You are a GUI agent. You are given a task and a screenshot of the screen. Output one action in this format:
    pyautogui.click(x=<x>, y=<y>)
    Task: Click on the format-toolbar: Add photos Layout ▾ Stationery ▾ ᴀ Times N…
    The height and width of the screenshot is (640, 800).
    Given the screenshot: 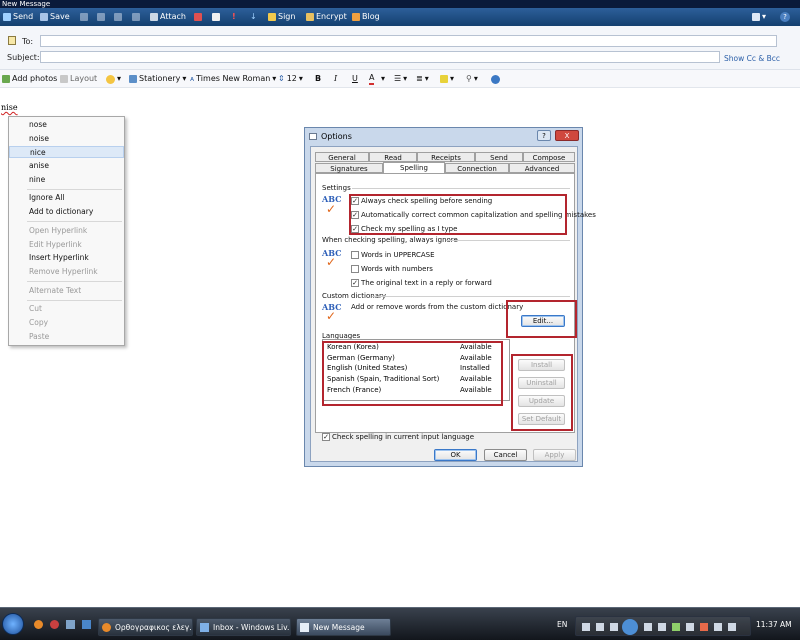 What is the action you would take?
    pyautogui.click(x=400, y=79)
    